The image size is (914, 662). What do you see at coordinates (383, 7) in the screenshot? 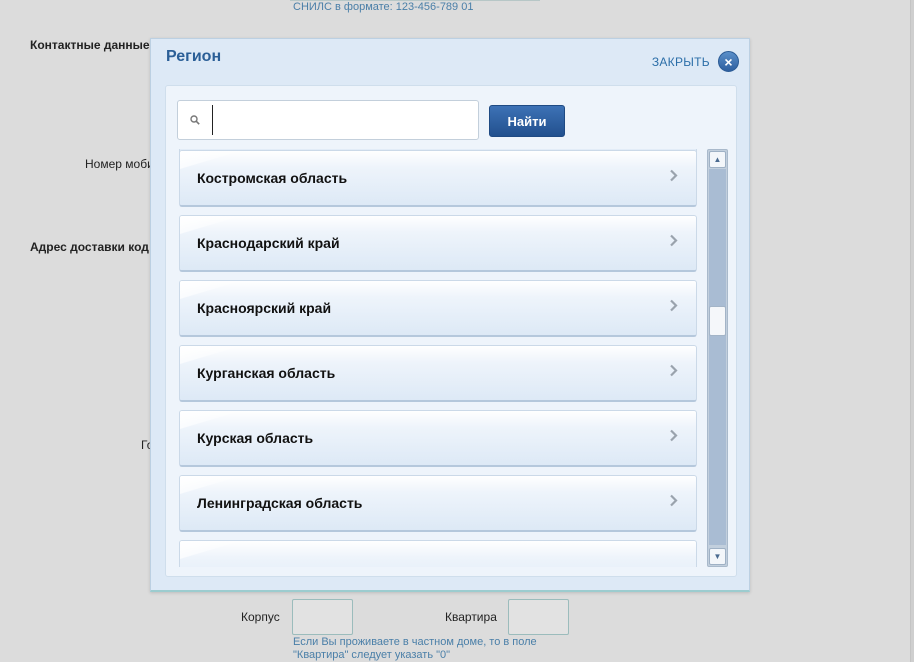
I see `snils-hint: СНИЛС в формате: 123-456-789 01` at bounding box center [383, 7].